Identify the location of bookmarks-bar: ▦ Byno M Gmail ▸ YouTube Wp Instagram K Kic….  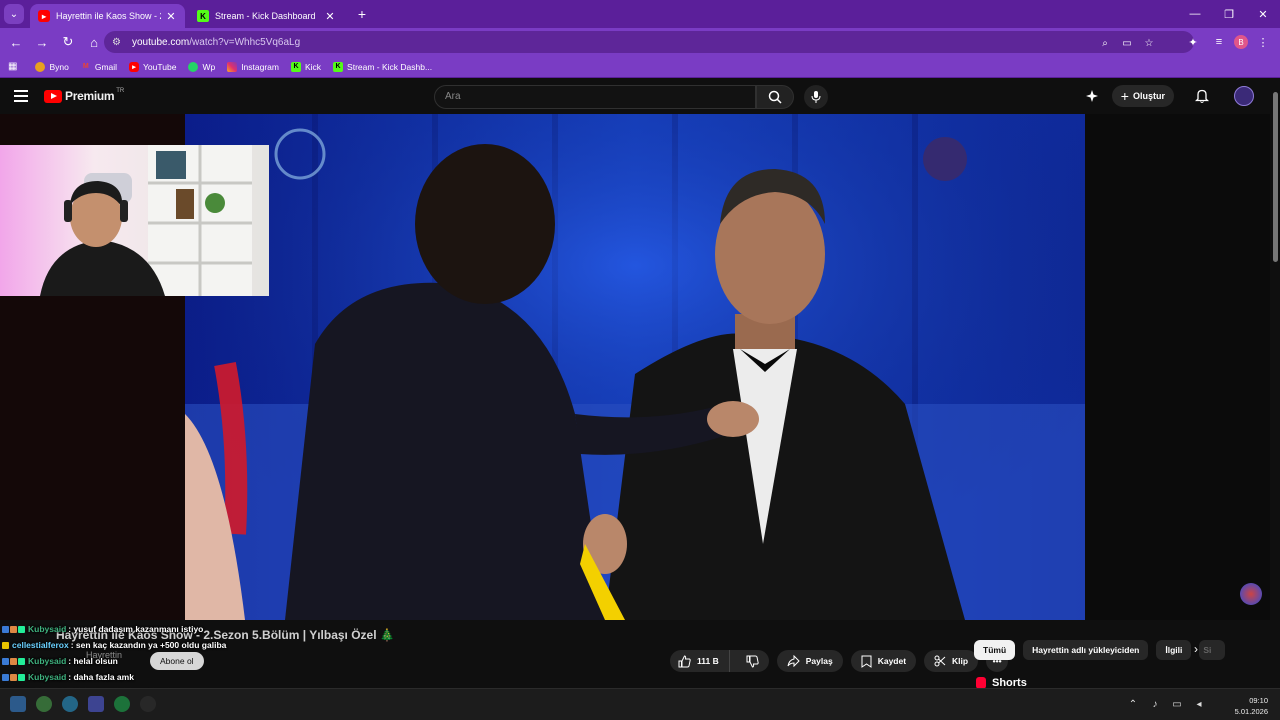
(640, 67).